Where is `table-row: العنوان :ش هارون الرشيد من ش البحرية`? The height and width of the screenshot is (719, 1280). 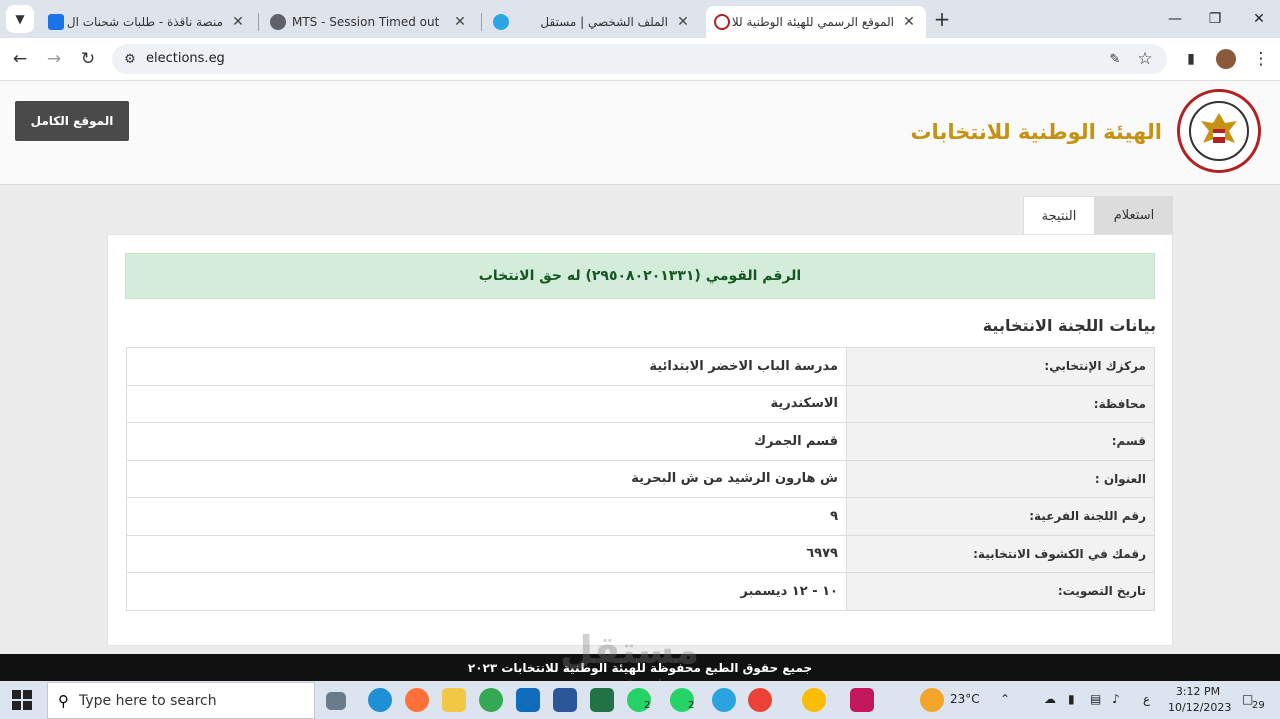
table-row: العنوان :ش هارون الرشيد من ش البحرية is located at coordinates (640, 478).